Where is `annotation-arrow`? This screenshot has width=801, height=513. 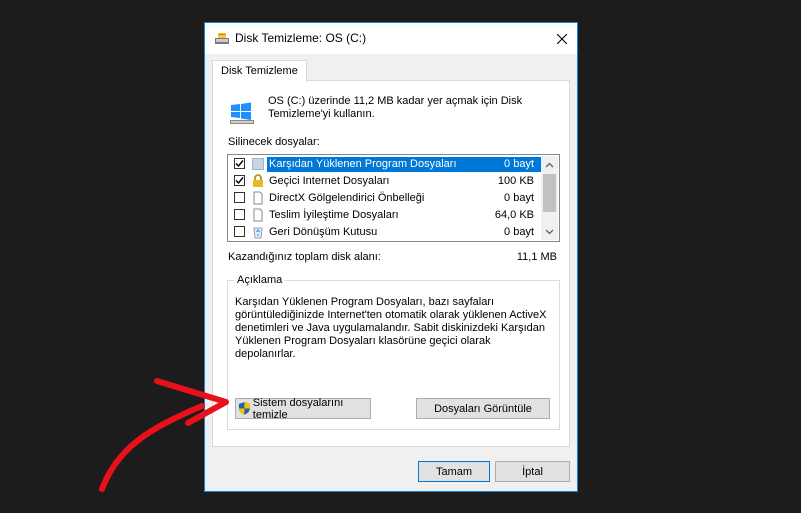
annotation-arrow is located at coordinates (164, 435).